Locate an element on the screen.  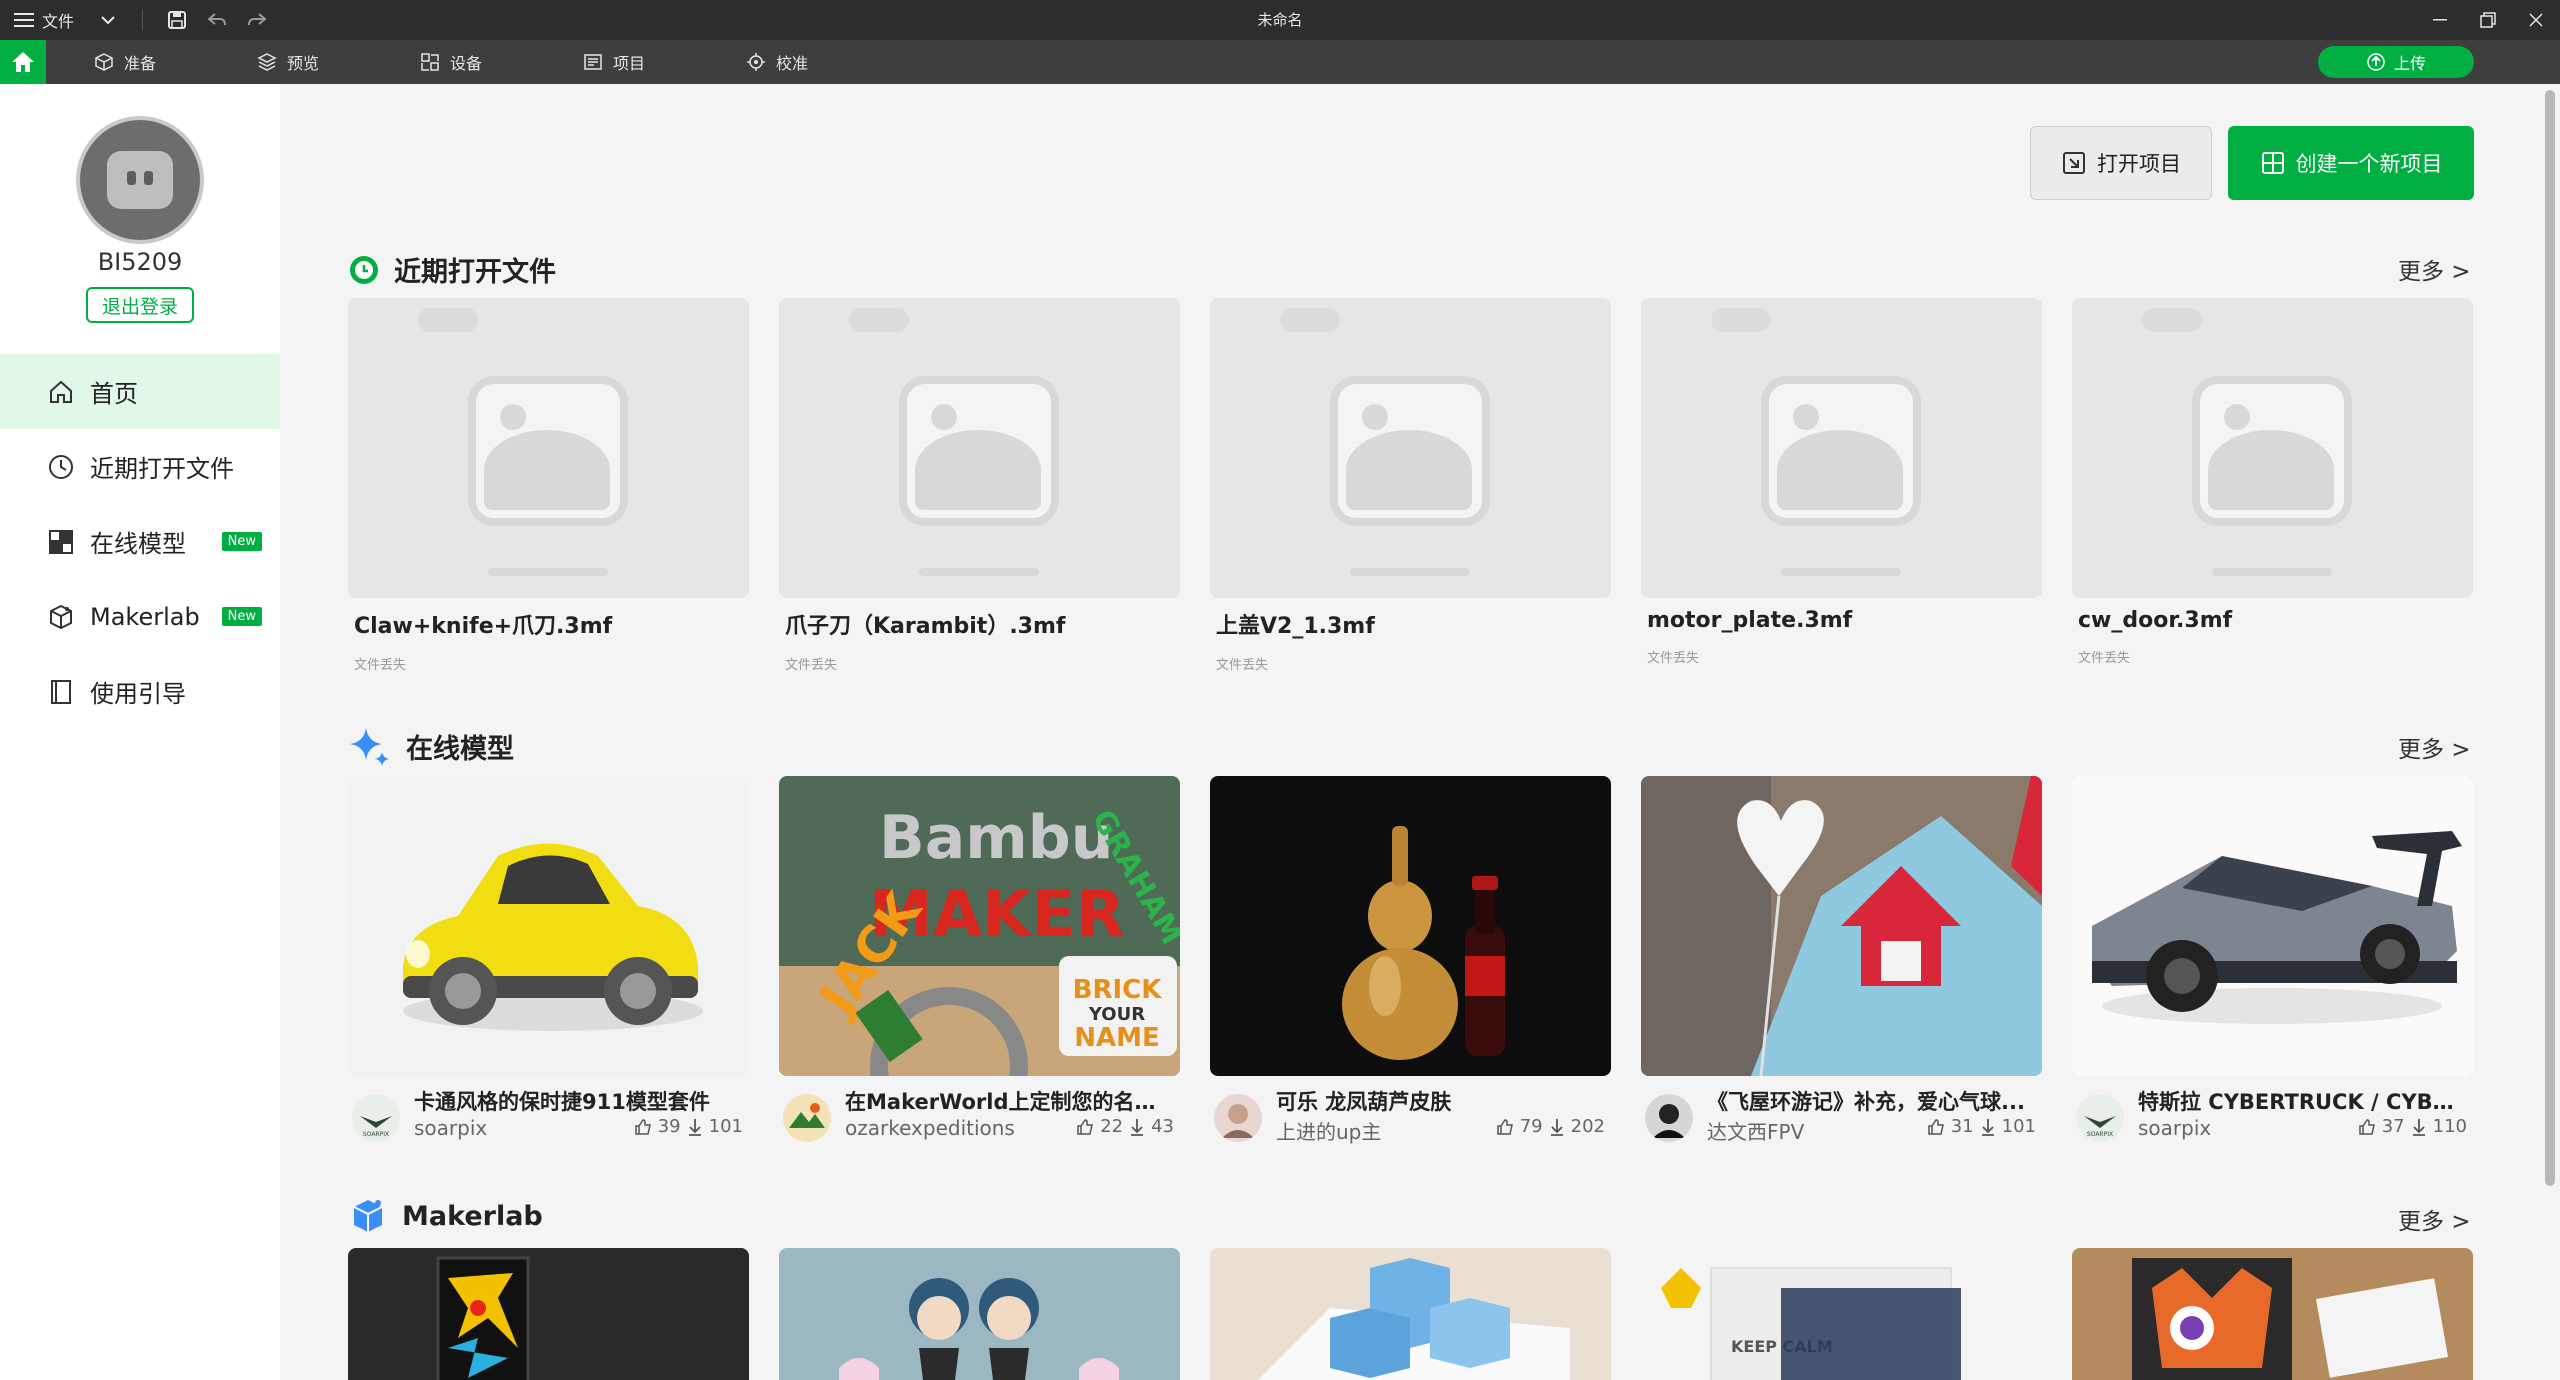
create-project-label: 创建一个新项目 is located at coordinates (2369, 164).